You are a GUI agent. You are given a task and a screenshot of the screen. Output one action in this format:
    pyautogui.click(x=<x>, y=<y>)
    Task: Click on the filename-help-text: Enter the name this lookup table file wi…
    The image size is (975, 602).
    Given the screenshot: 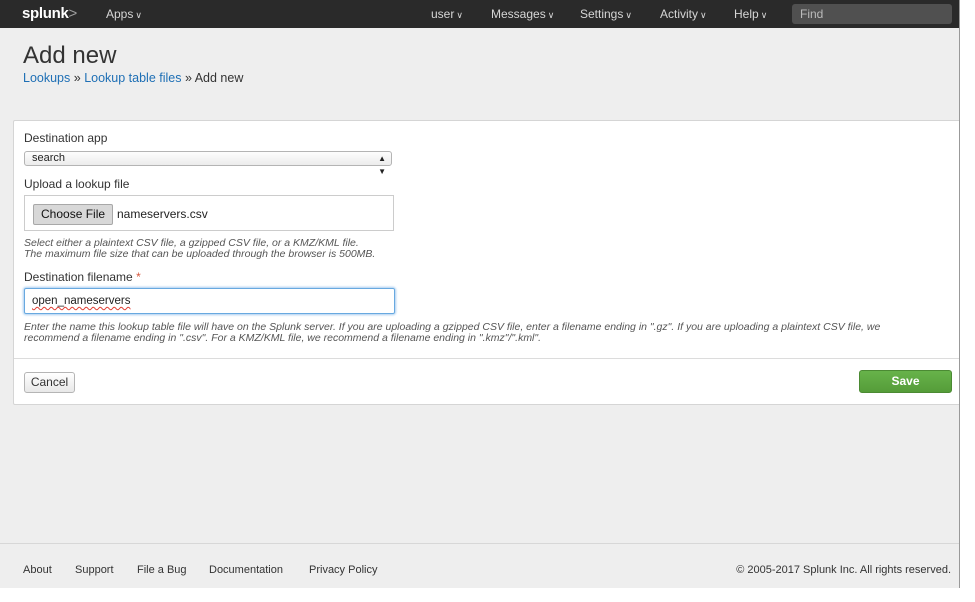 What is the action you would take?
    pyautogui.click(x=452, y=332)
    